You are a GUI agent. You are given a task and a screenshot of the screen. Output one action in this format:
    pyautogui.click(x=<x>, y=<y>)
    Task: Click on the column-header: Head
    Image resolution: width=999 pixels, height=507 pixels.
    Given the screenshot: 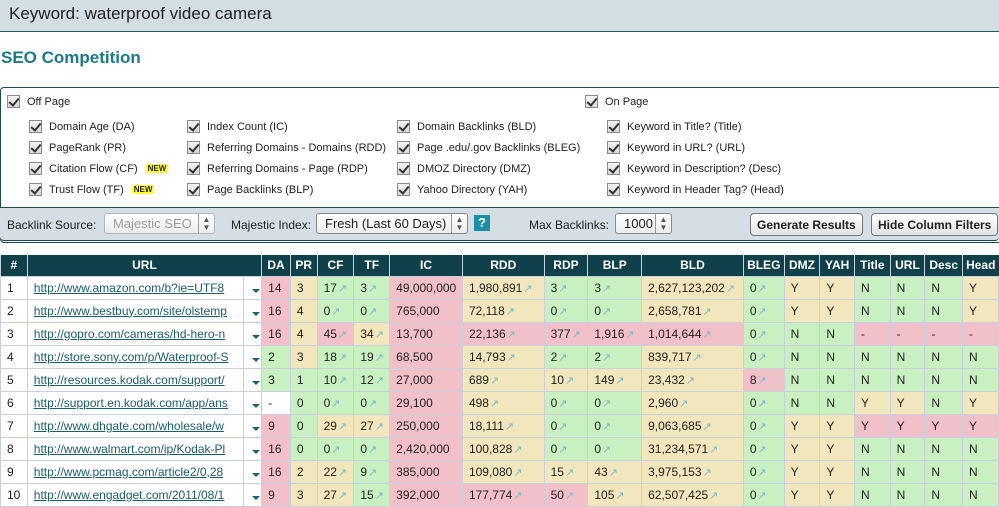 What is the action you would take?
    pyautogui.click(x=980, y=265)
    